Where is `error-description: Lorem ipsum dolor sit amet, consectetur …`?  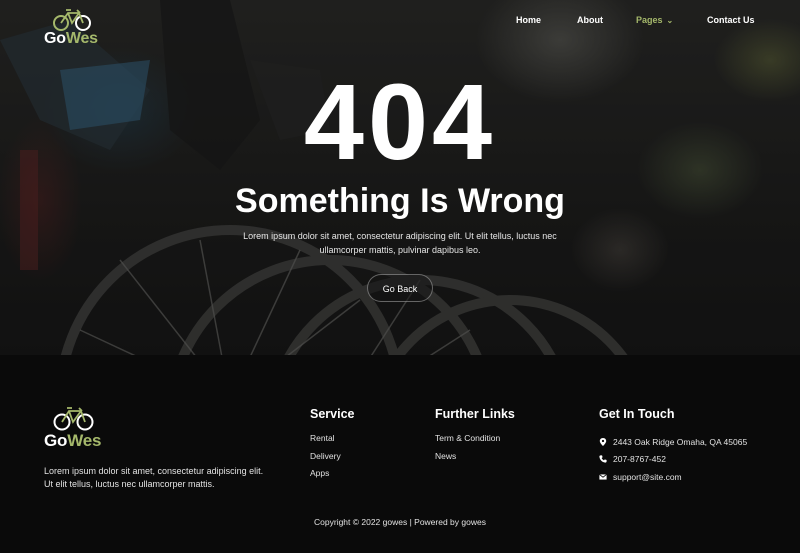 error-description: Lorem ipsum dolor sit amet, consectetur … is located at coordinates (400, 243).